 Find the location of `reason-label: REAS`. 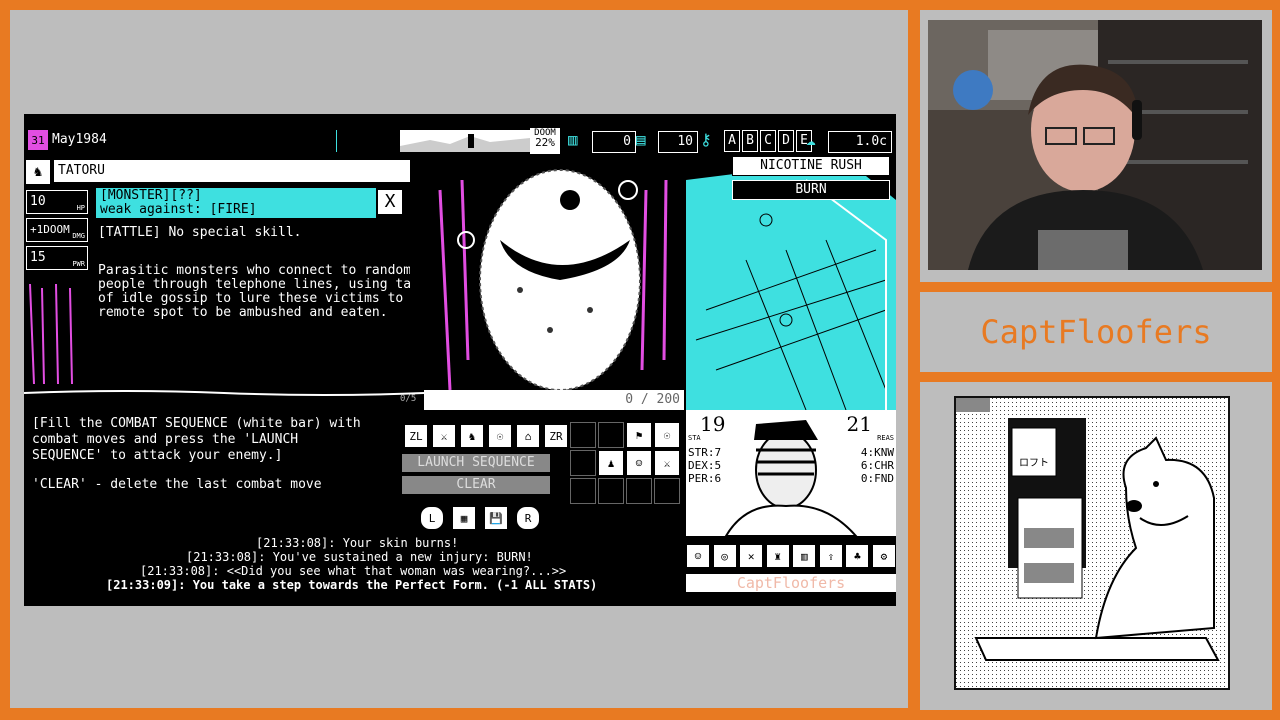

reason-label: REAS is located at coordinates (885, 438).